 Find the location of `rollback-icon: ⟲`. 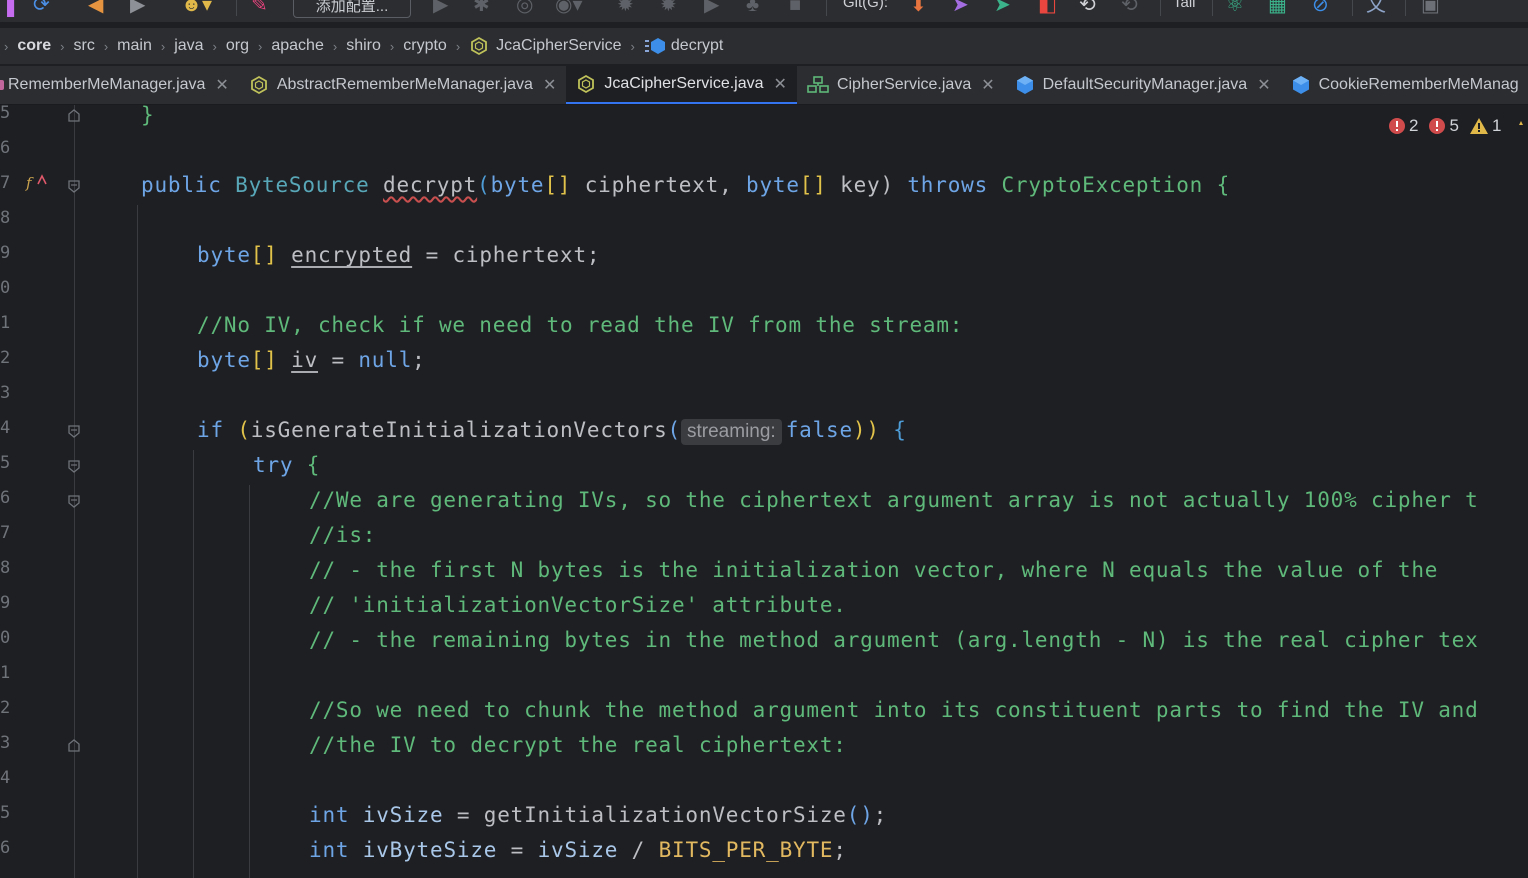

rollback-icon: ⟲ is located at coordinates (1129, 9).